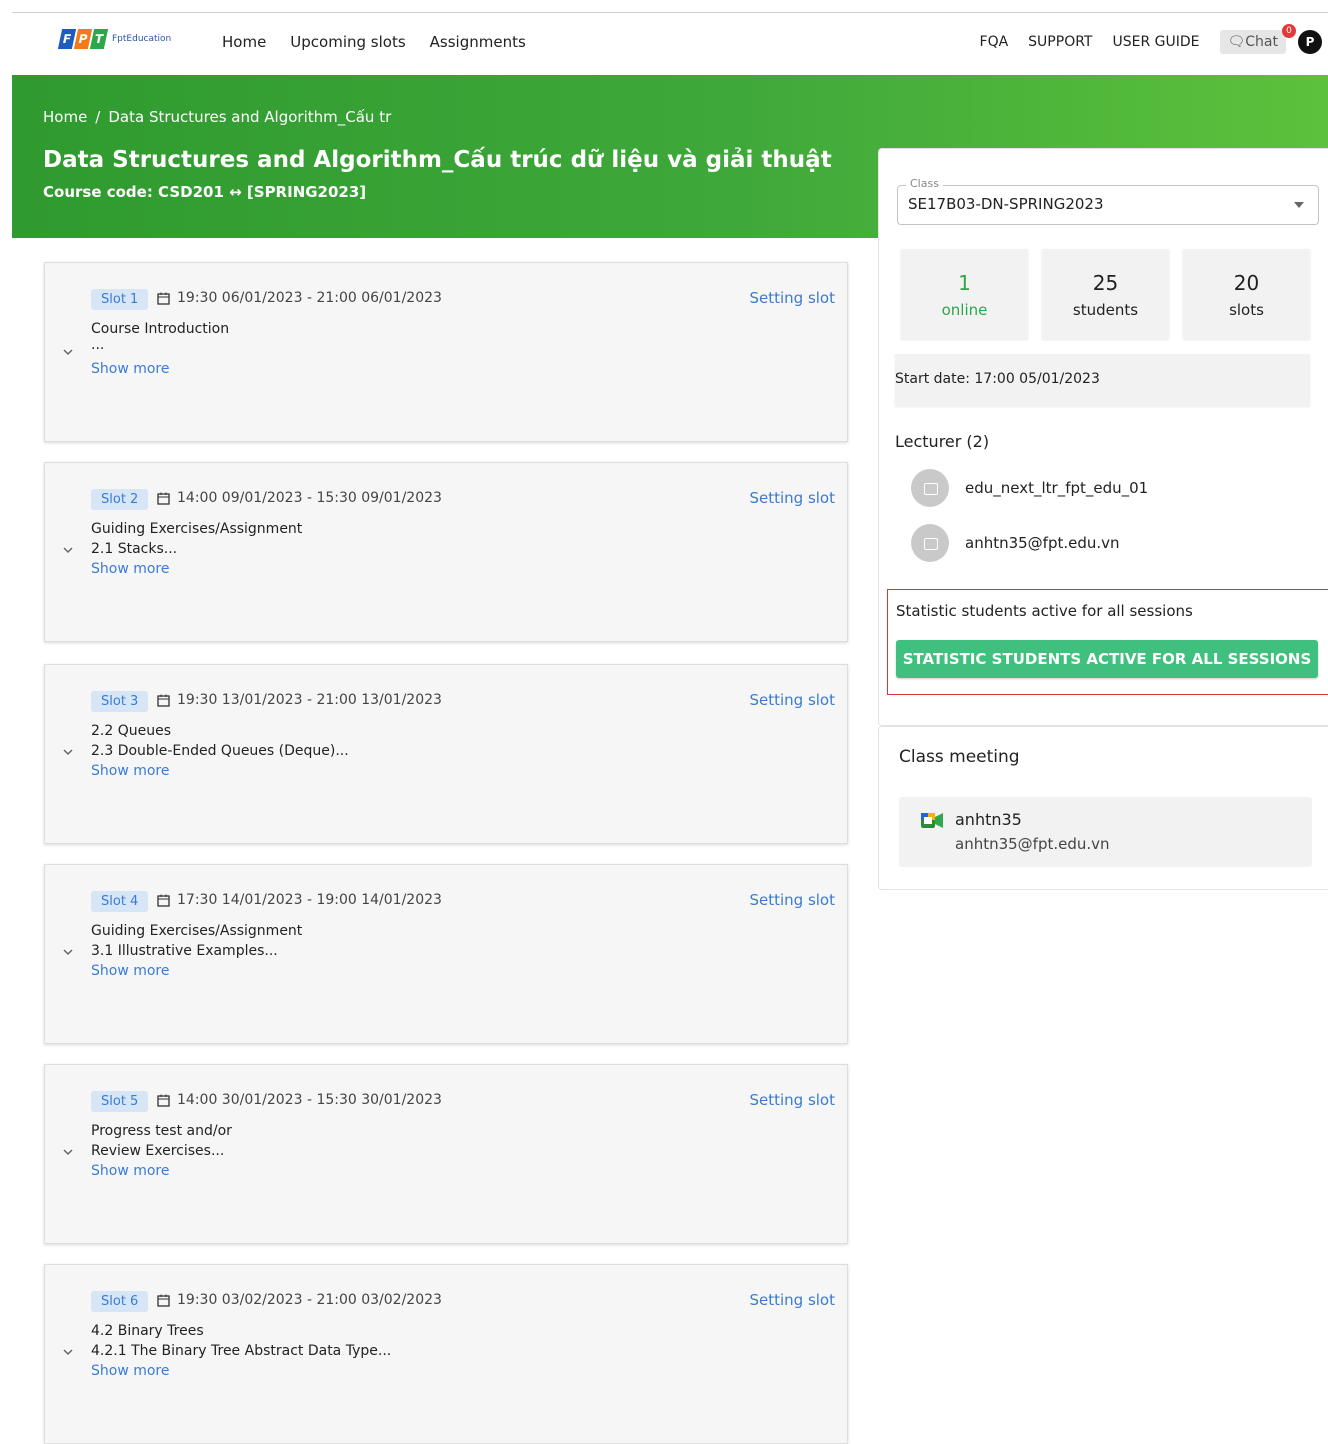  What do you see at coordinates (309, 1100) in the screenshot?
I see `slot-time: 14:00 30/01/2023 - 15:30 30/01/2023` at bounding box center [309, 1100].